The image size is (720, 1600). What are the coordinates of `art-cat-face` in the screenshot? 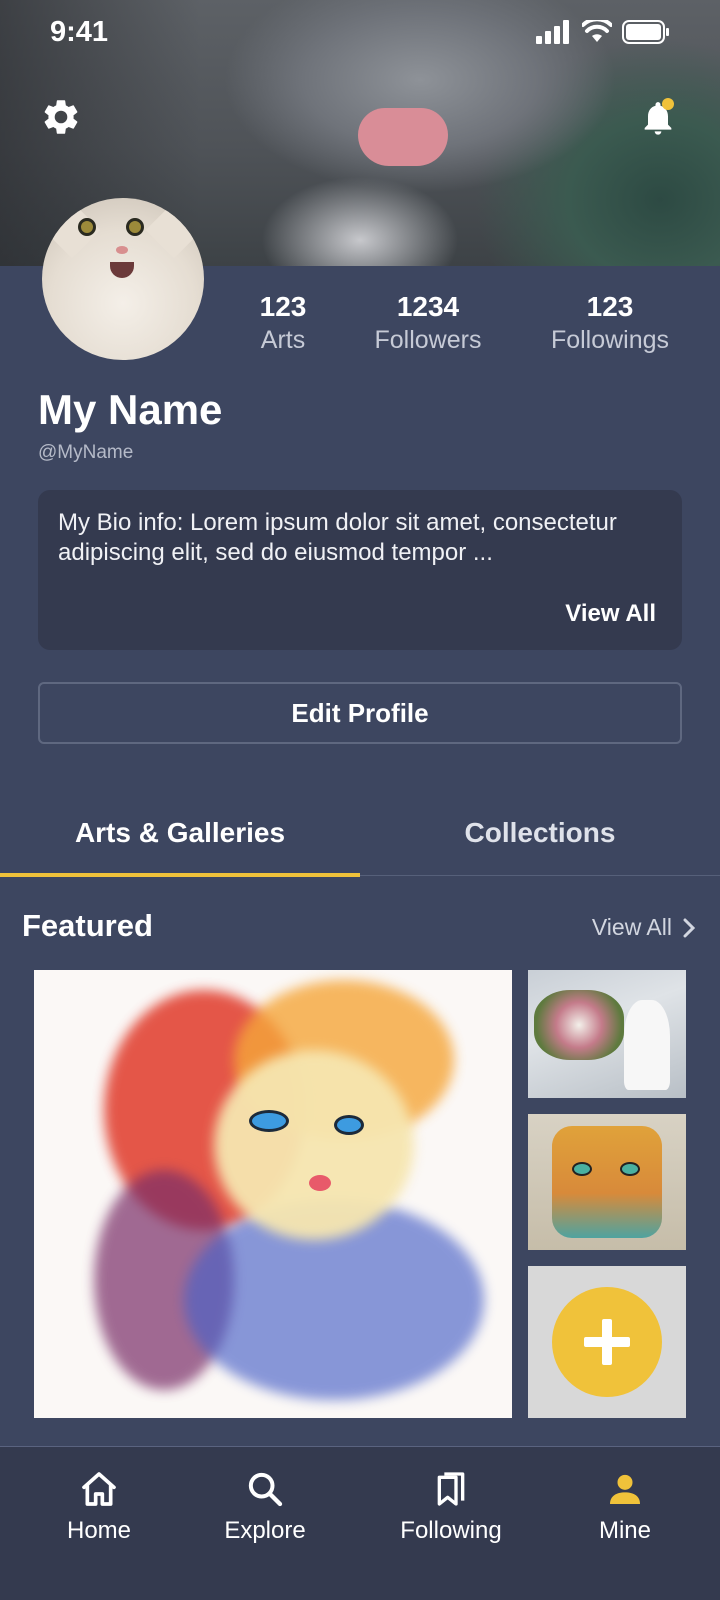 It's located at (314, 1145).